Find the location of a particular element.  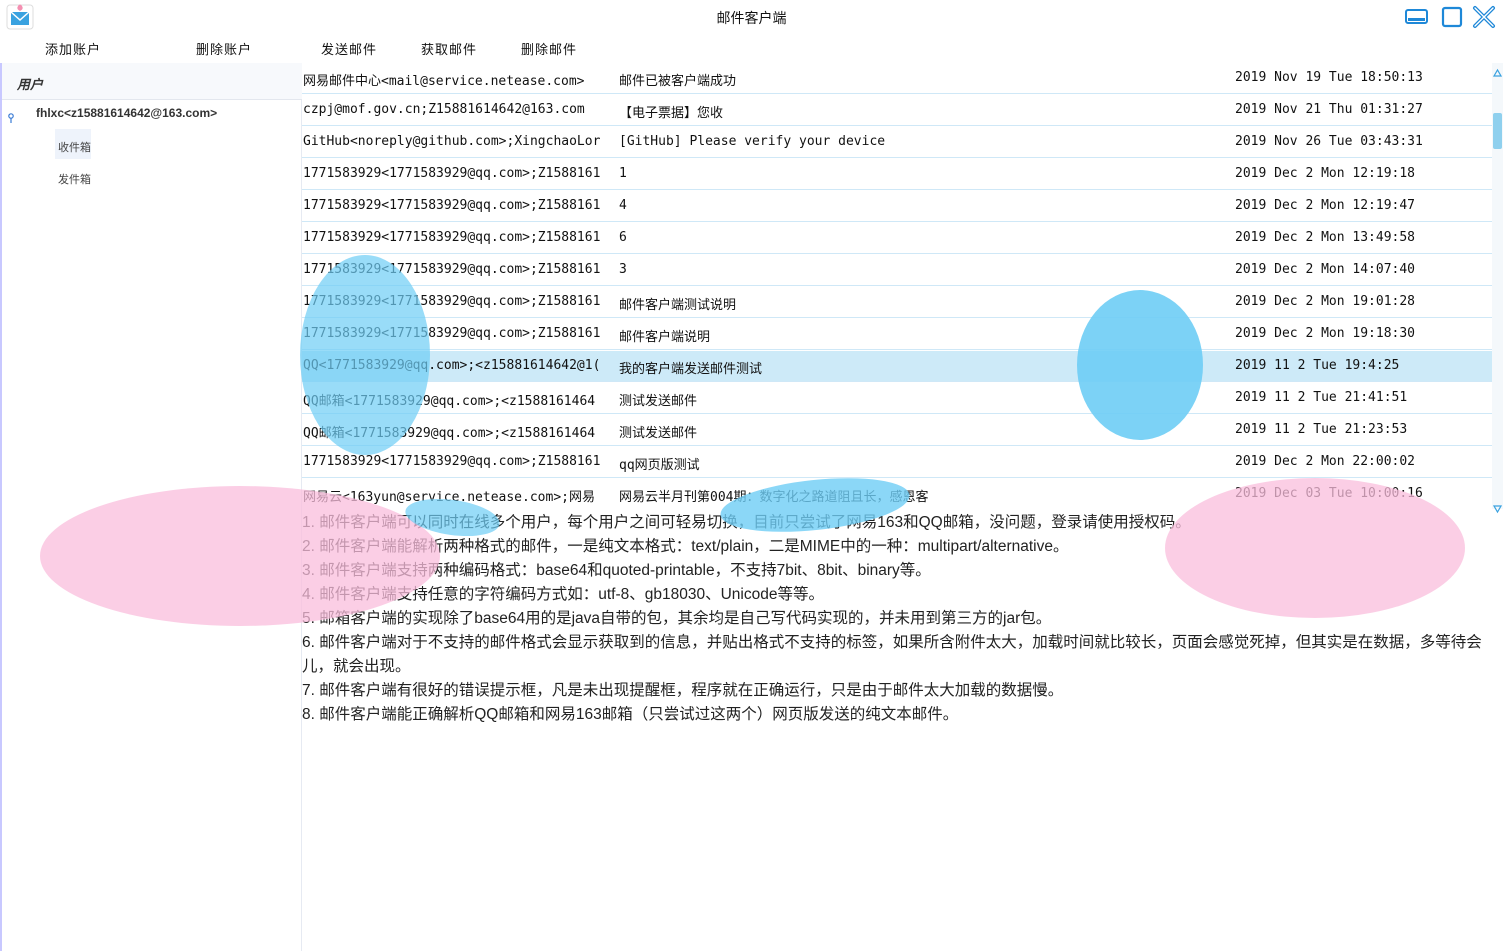

mail-list-scrollbar is located at coordinates (1497, 288).